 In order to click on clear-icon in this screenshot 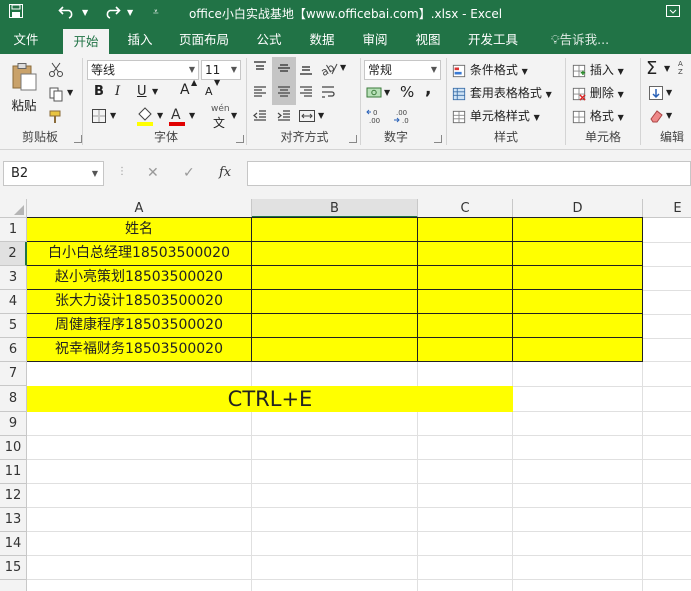, I will do `click(656, 117)`.